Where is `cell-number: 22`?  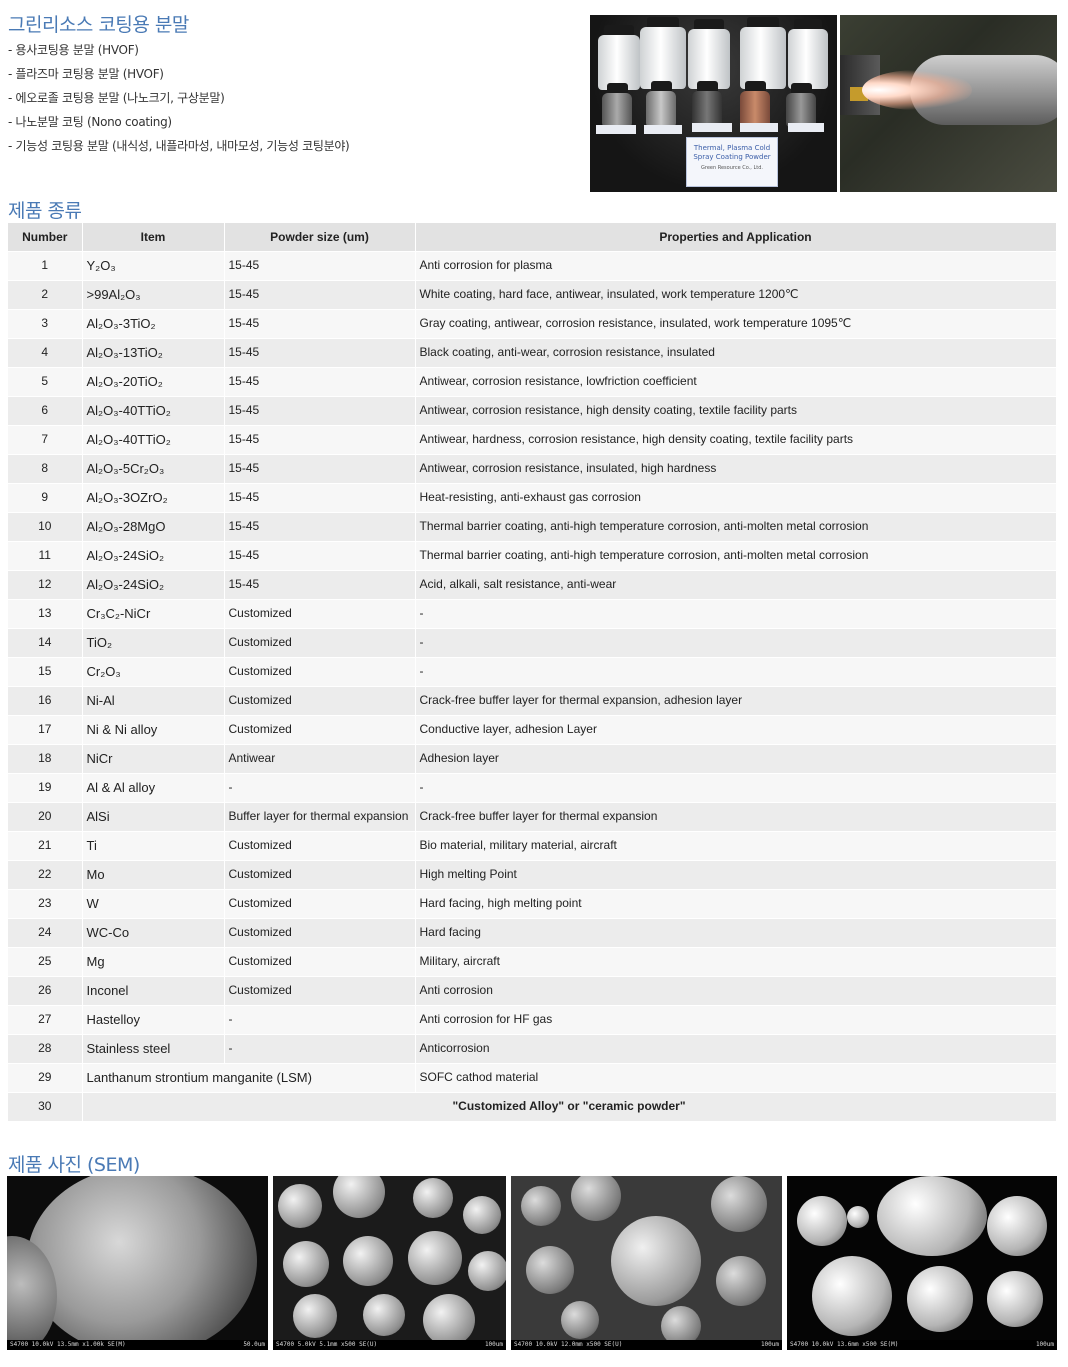
cell-number: 22 is located at coordinates (45, 874).